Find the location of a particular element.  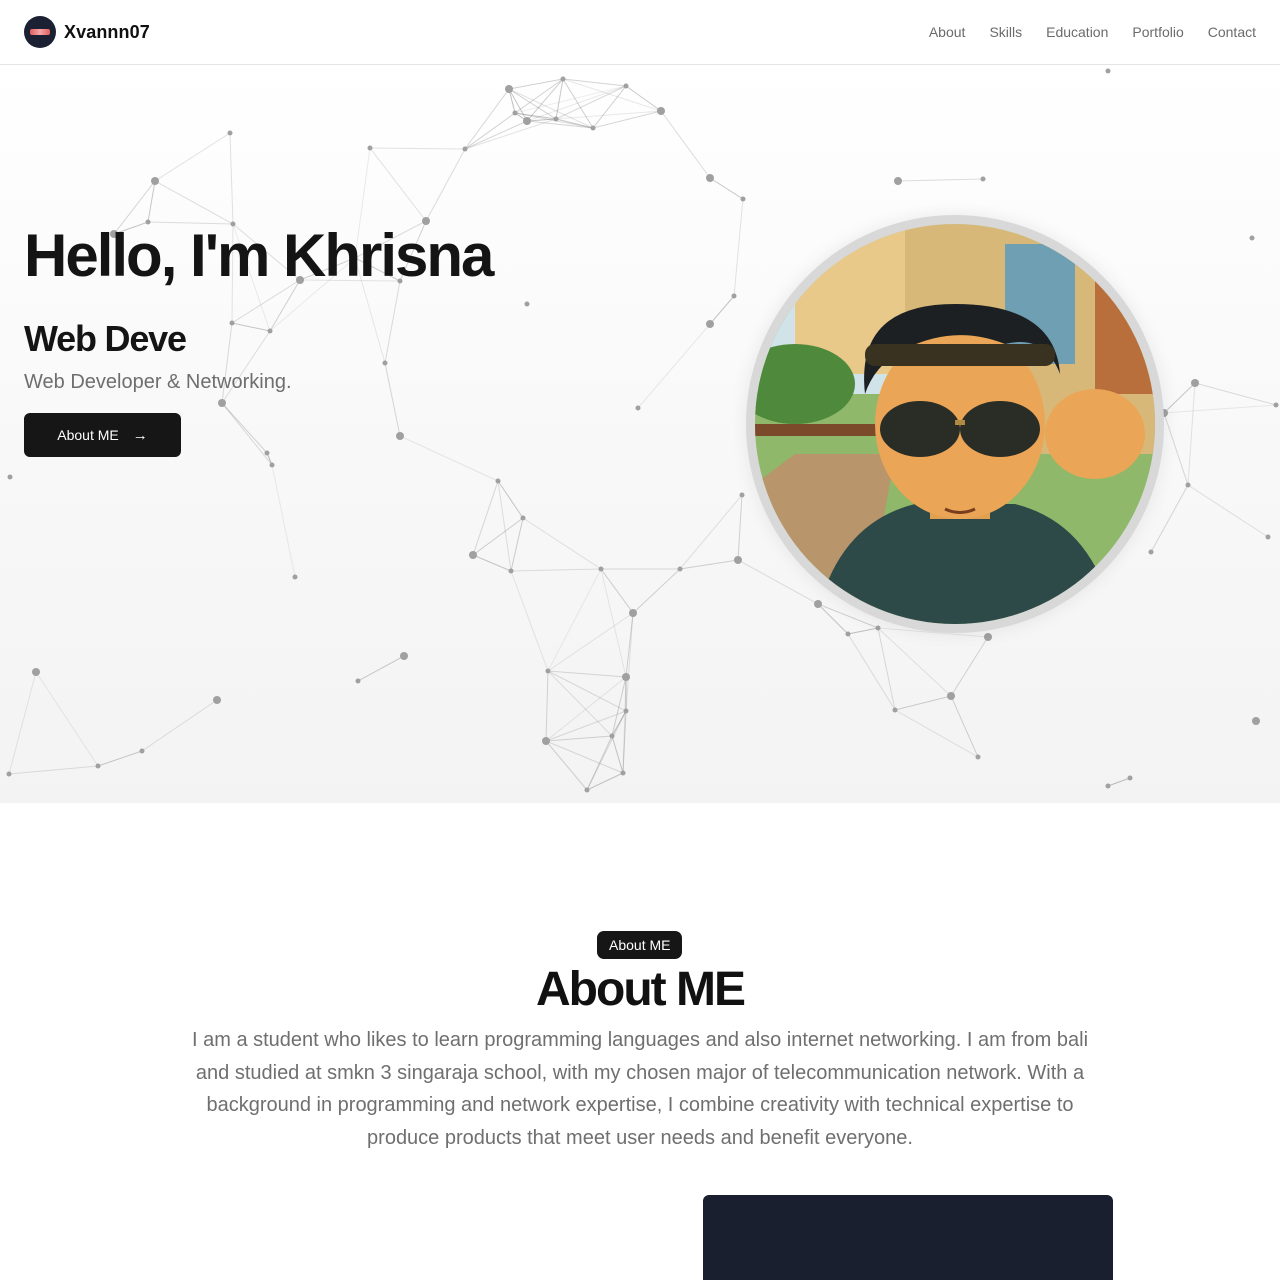

nav-contact: Contact is located at coordinates (1232, 32).